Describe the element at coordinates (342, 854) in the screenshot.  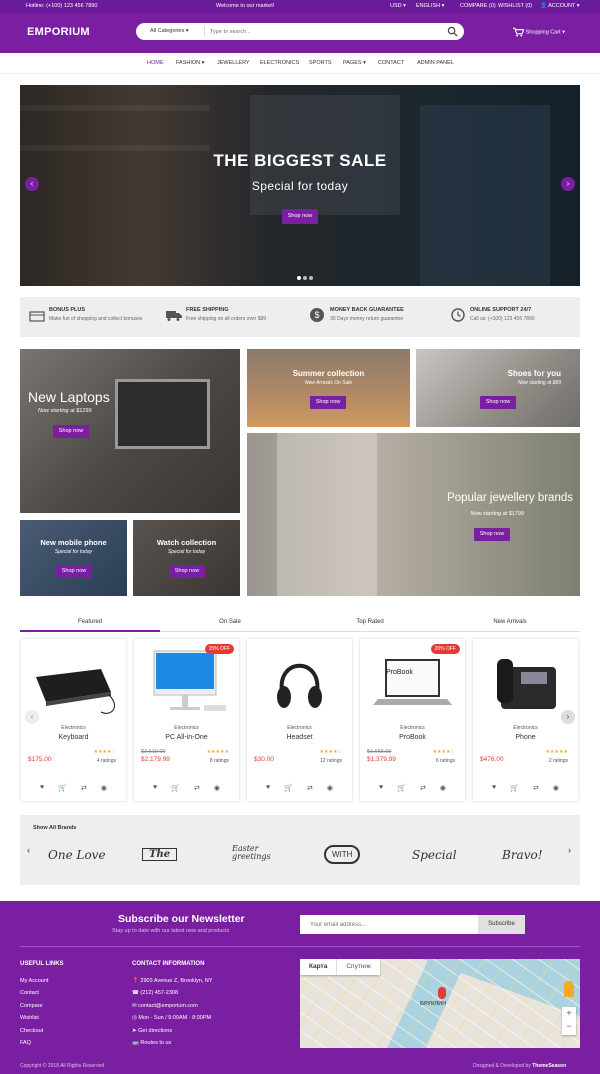
I see `brand-logo: WITH` at that location.